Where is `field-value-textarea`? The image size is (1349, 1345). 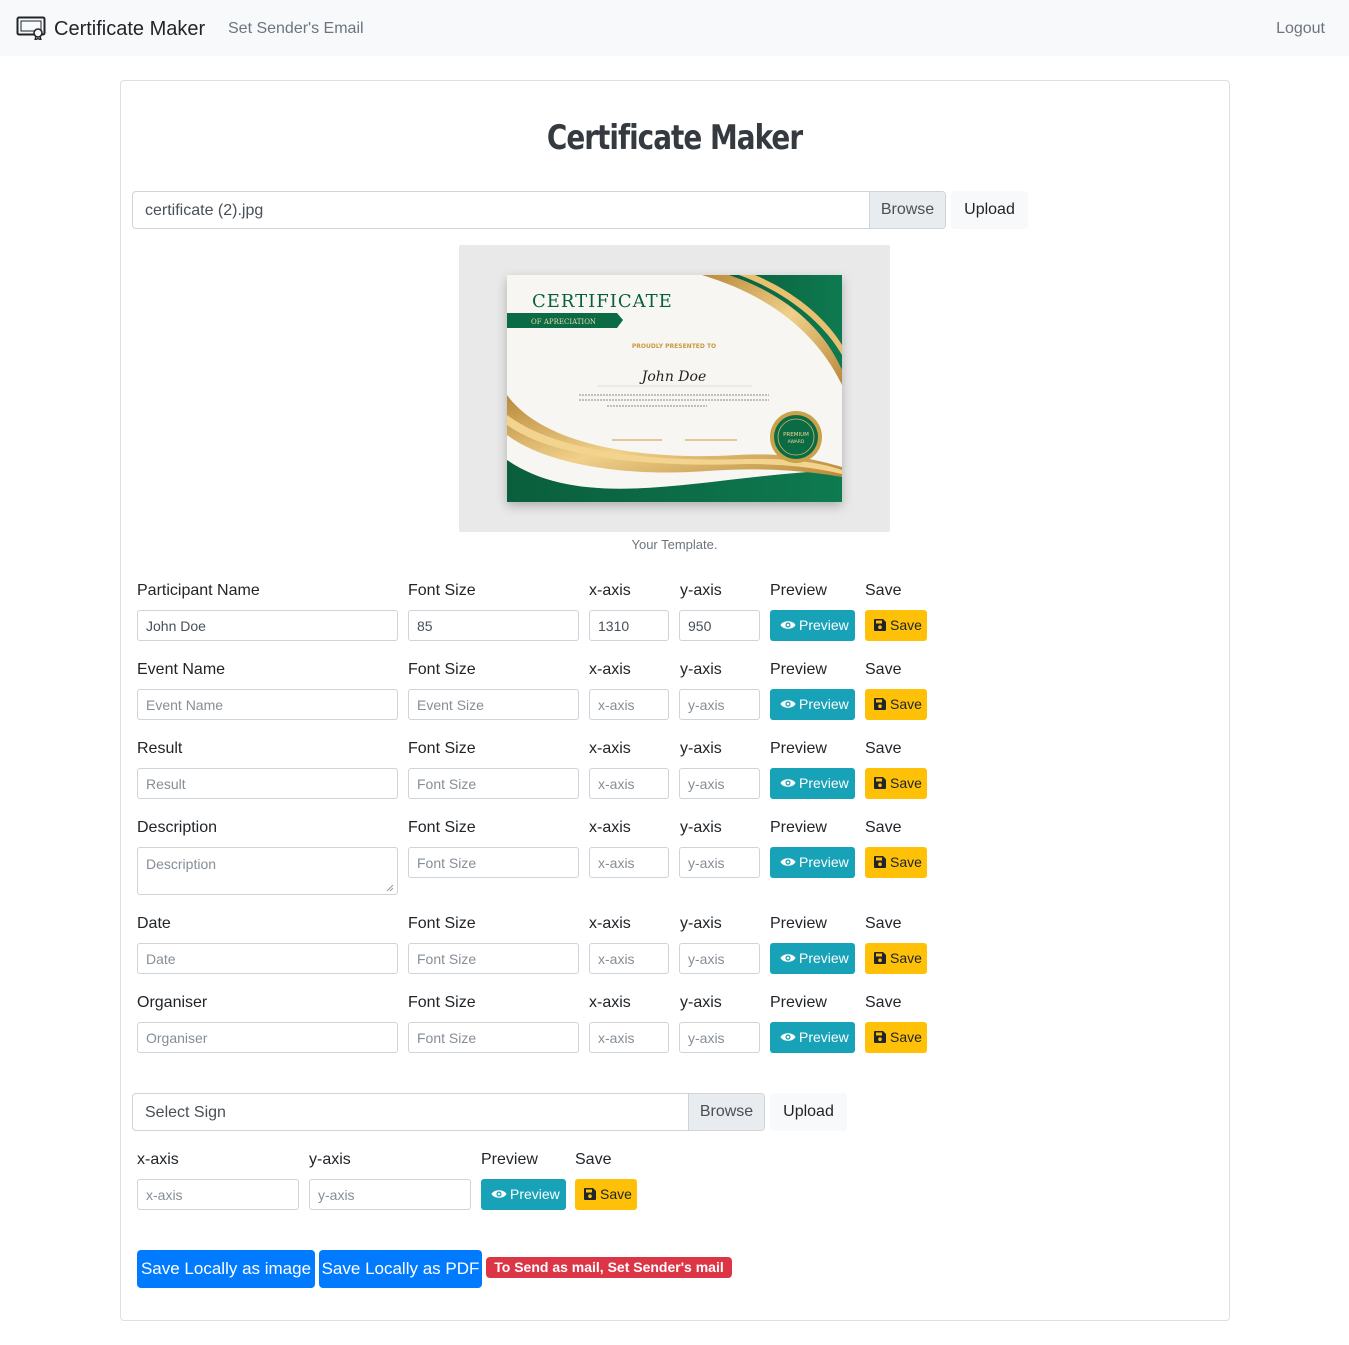 field-value-textarea is located at coordinates (267, 871).